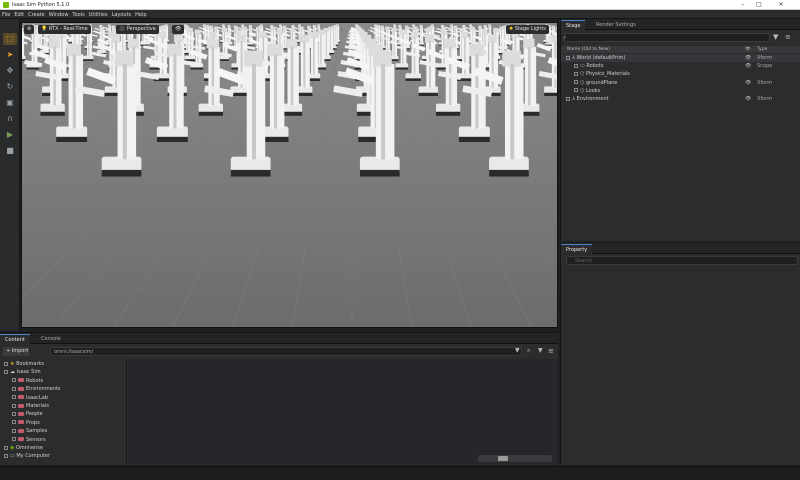 The width and height of the screenshot is (800, 480). What do you see at coordinates (10, 119) in the screenshot?
I see `snap-icon: ∩` at bounding box center [10, 119].